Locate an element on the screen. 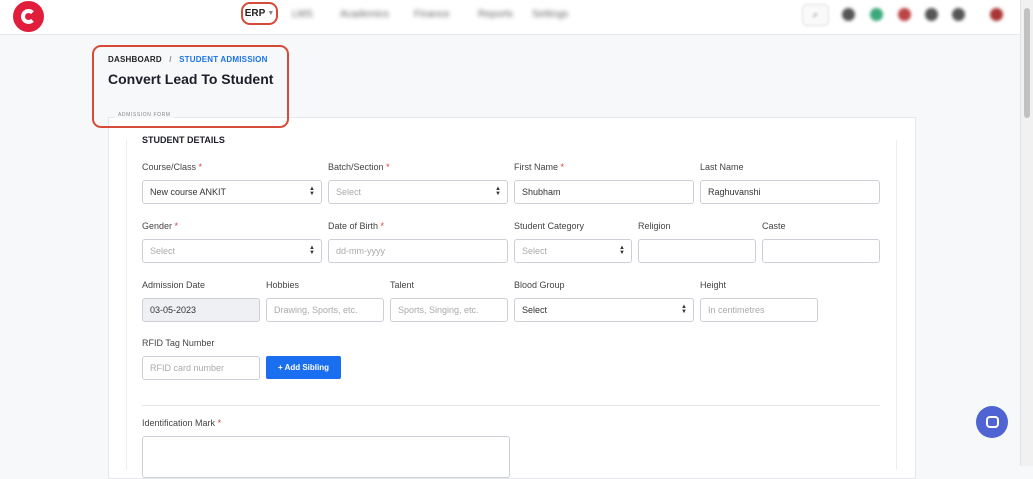 The width and height of the screenshot is (1033, 479). fullscreen-icon is located at coordinates (958, 14).